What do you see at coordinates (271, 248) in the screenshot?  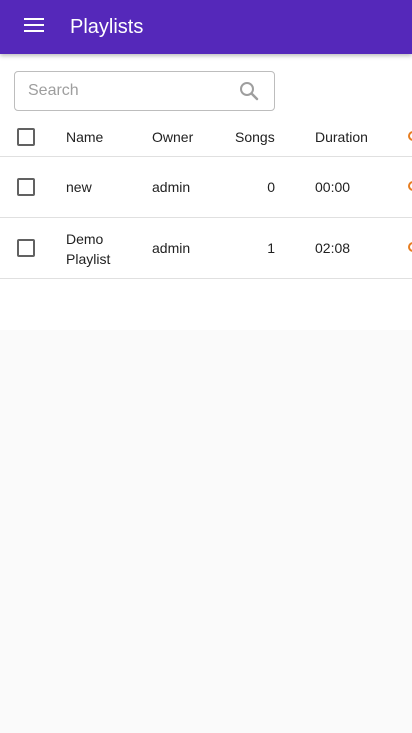 I see `playlist-song-count: 1` at bounding box center [271, 248].